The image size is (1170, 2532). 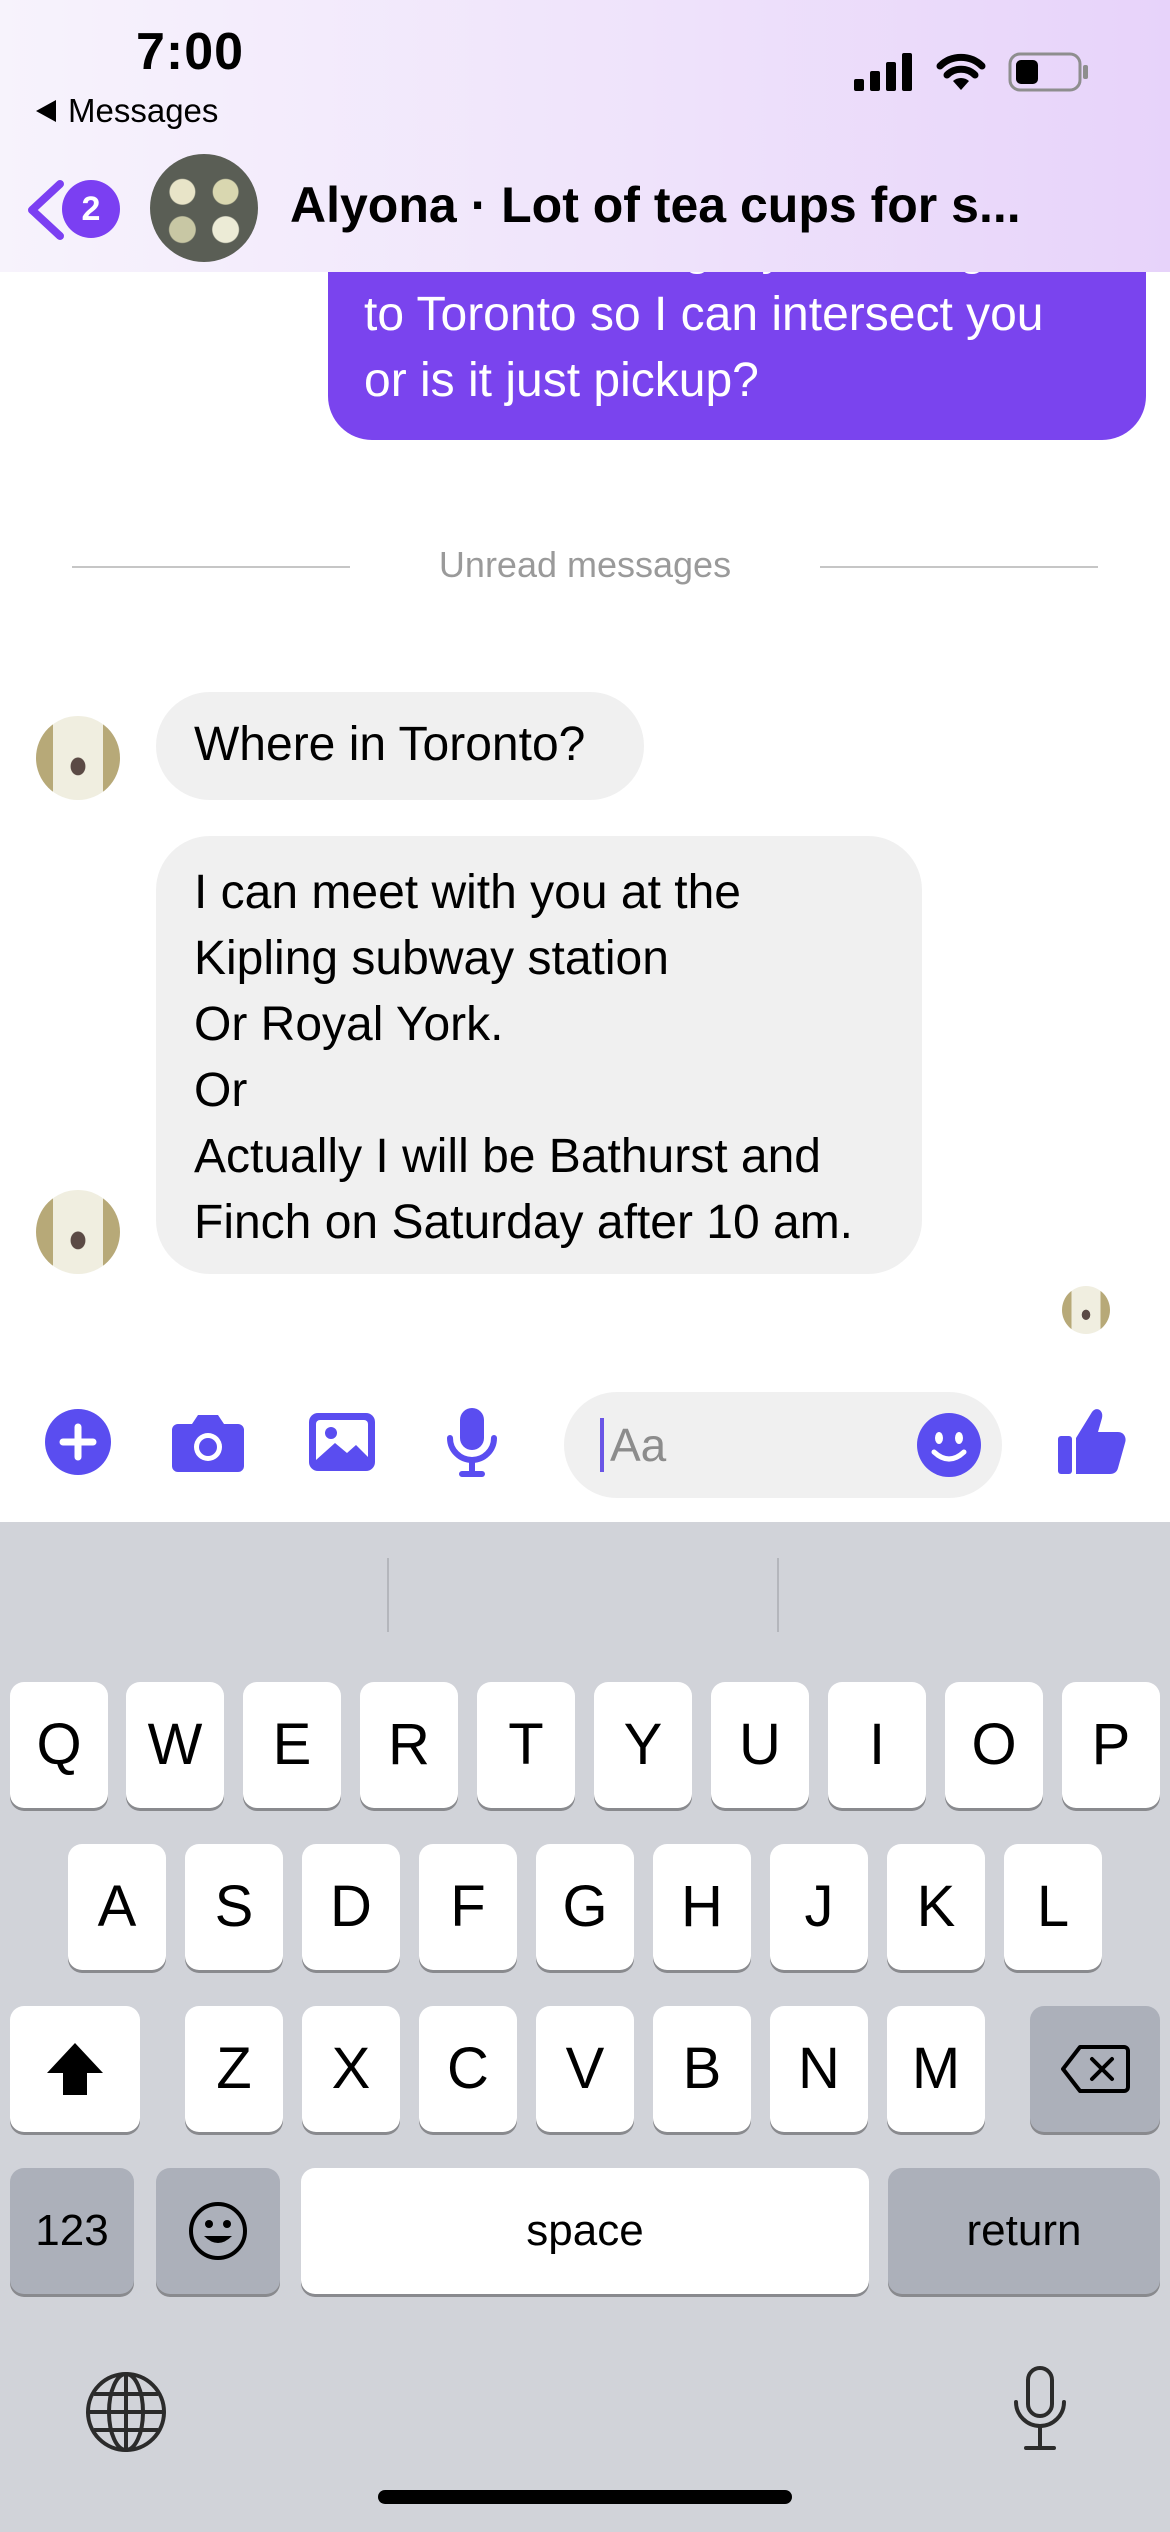 I want to click on key-u: U, so click(x=760, y=1745).